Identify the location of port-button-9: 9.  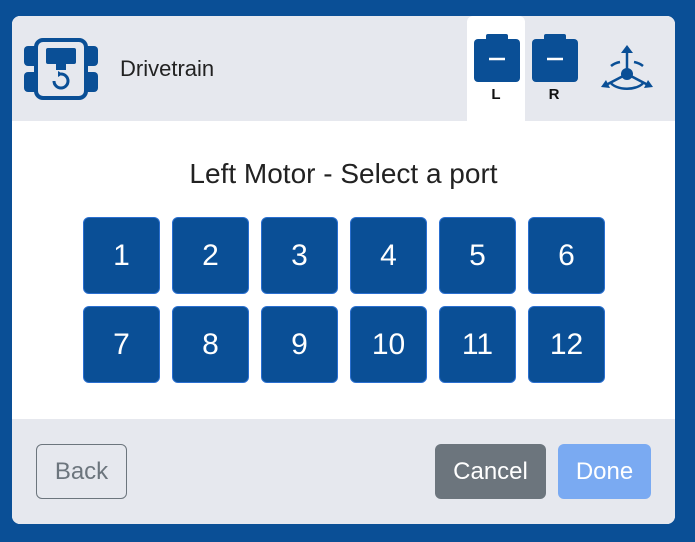
(299, 344).